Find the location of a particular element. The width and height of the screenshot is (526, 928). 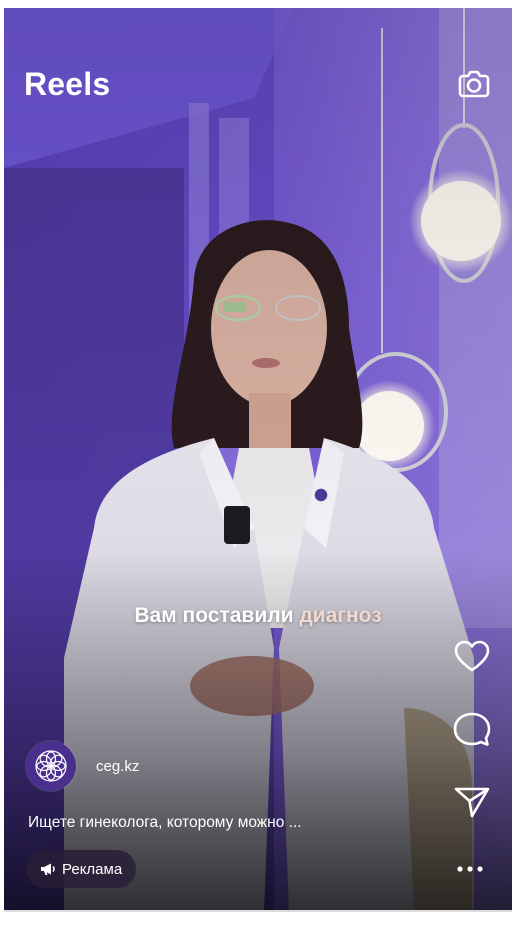

send-icon is located at coordinates (472, 802).